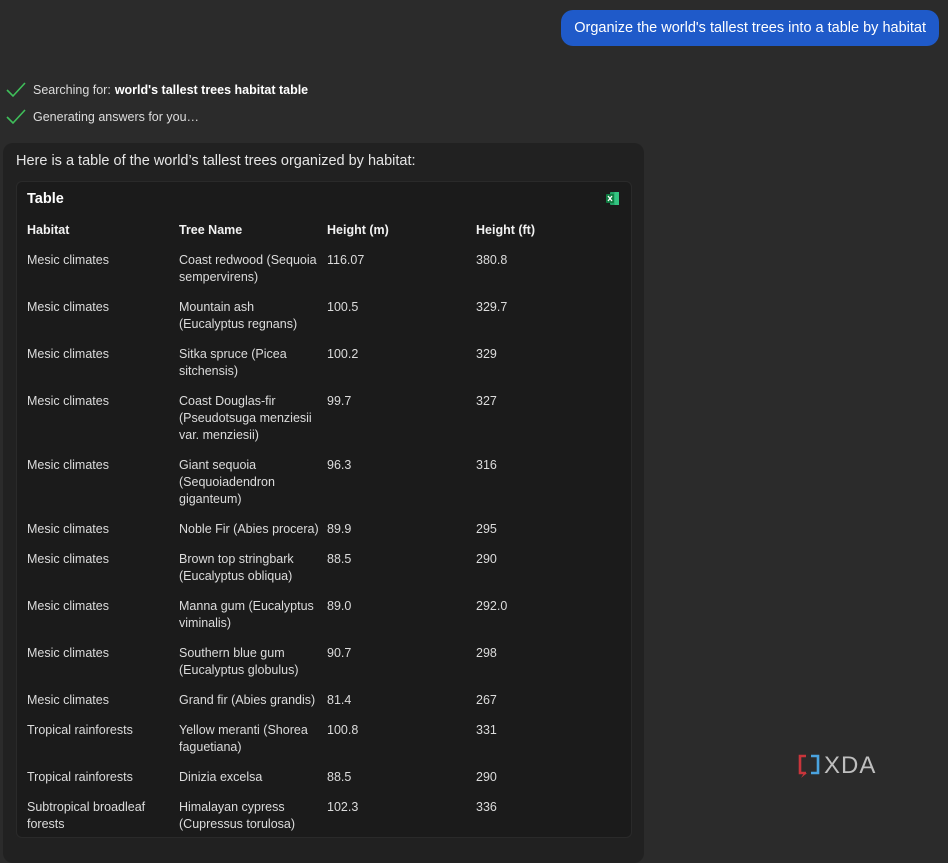 This screenshot has width=948, height=863. I want to click on cell-tree-name: Manna gum (Eucalyptus viminalis), so click(246, 614).